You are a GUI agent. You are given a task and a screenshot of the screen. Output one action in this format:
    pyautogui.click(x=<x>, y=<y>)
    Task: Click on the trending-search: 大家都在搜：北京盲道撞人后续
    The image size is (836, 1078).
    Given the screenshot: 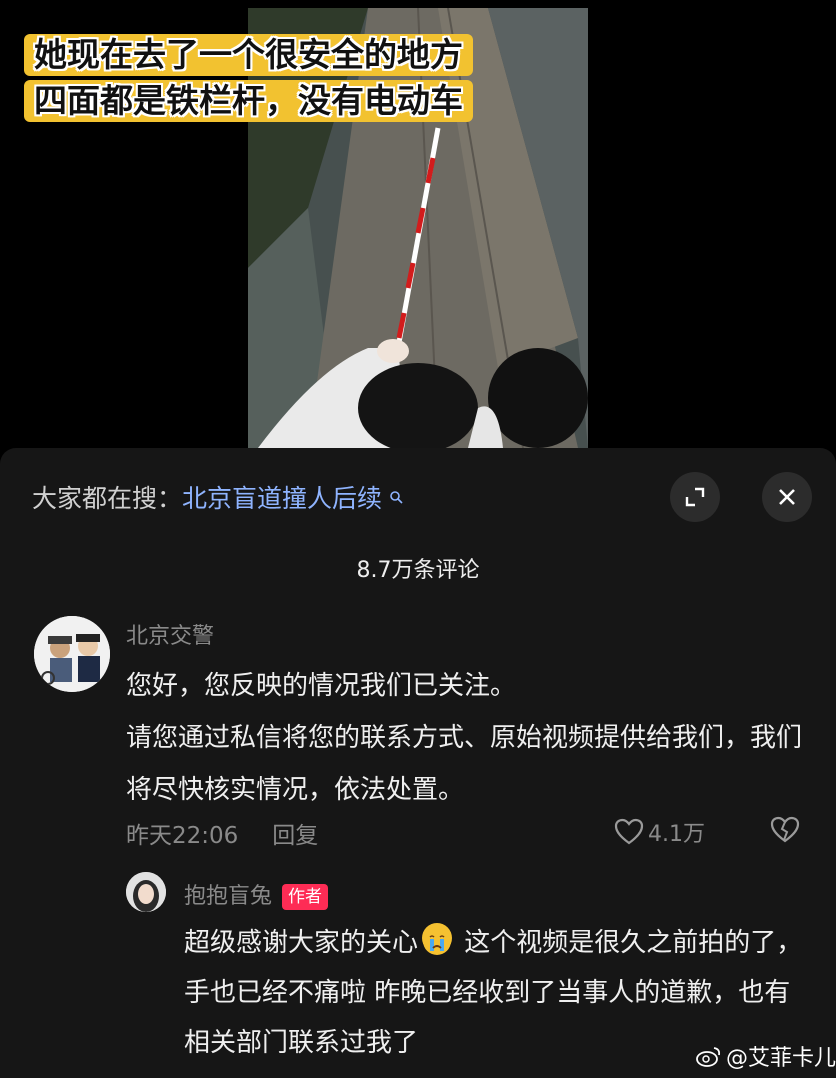 What is the action you would take?
    pyautogui.click(x=217, y=499)
    